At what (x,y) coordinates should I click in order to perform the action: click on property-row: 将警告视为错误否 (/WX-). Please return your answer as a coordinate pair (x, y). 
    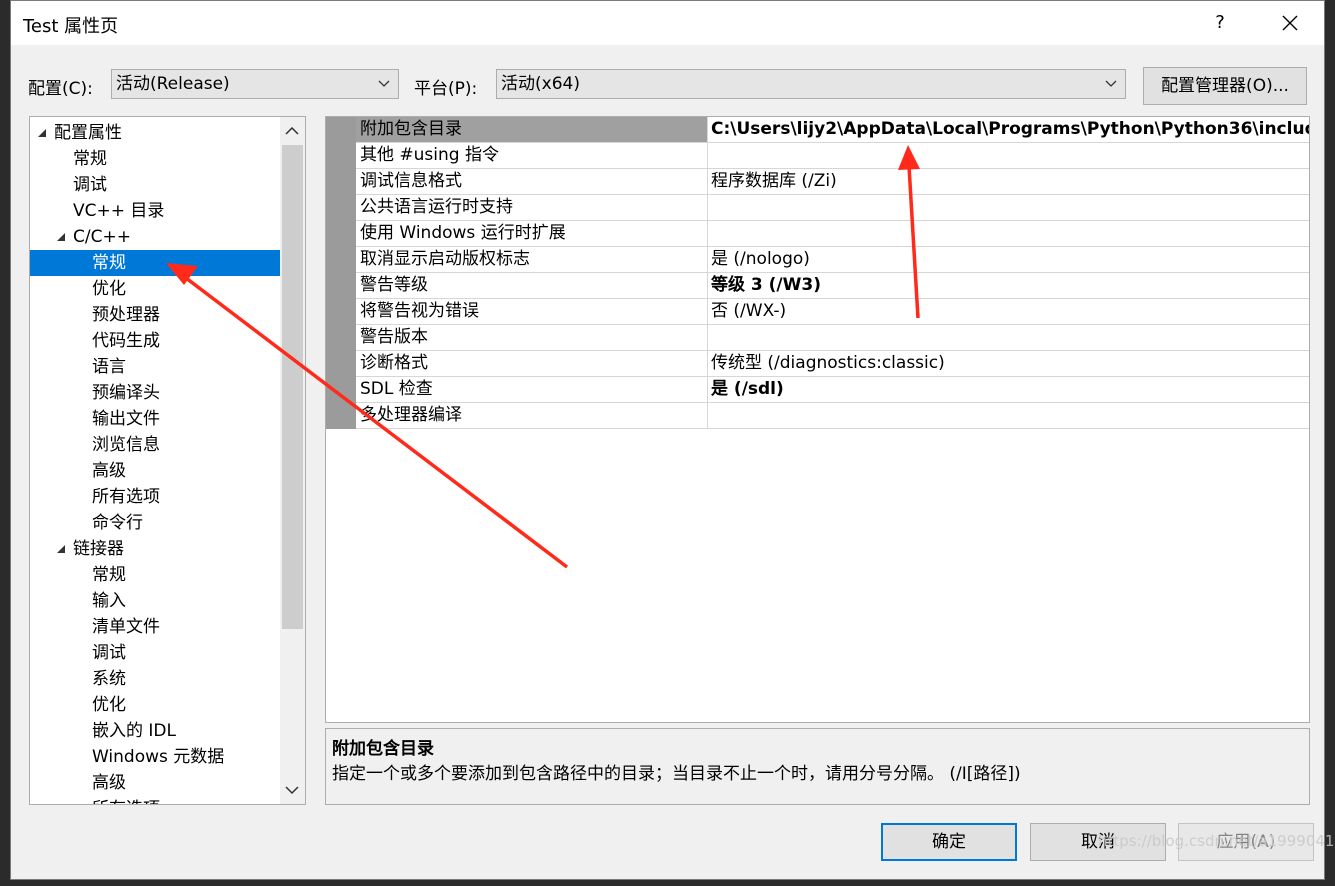
    Looking at the image, I should click on (832, 312).